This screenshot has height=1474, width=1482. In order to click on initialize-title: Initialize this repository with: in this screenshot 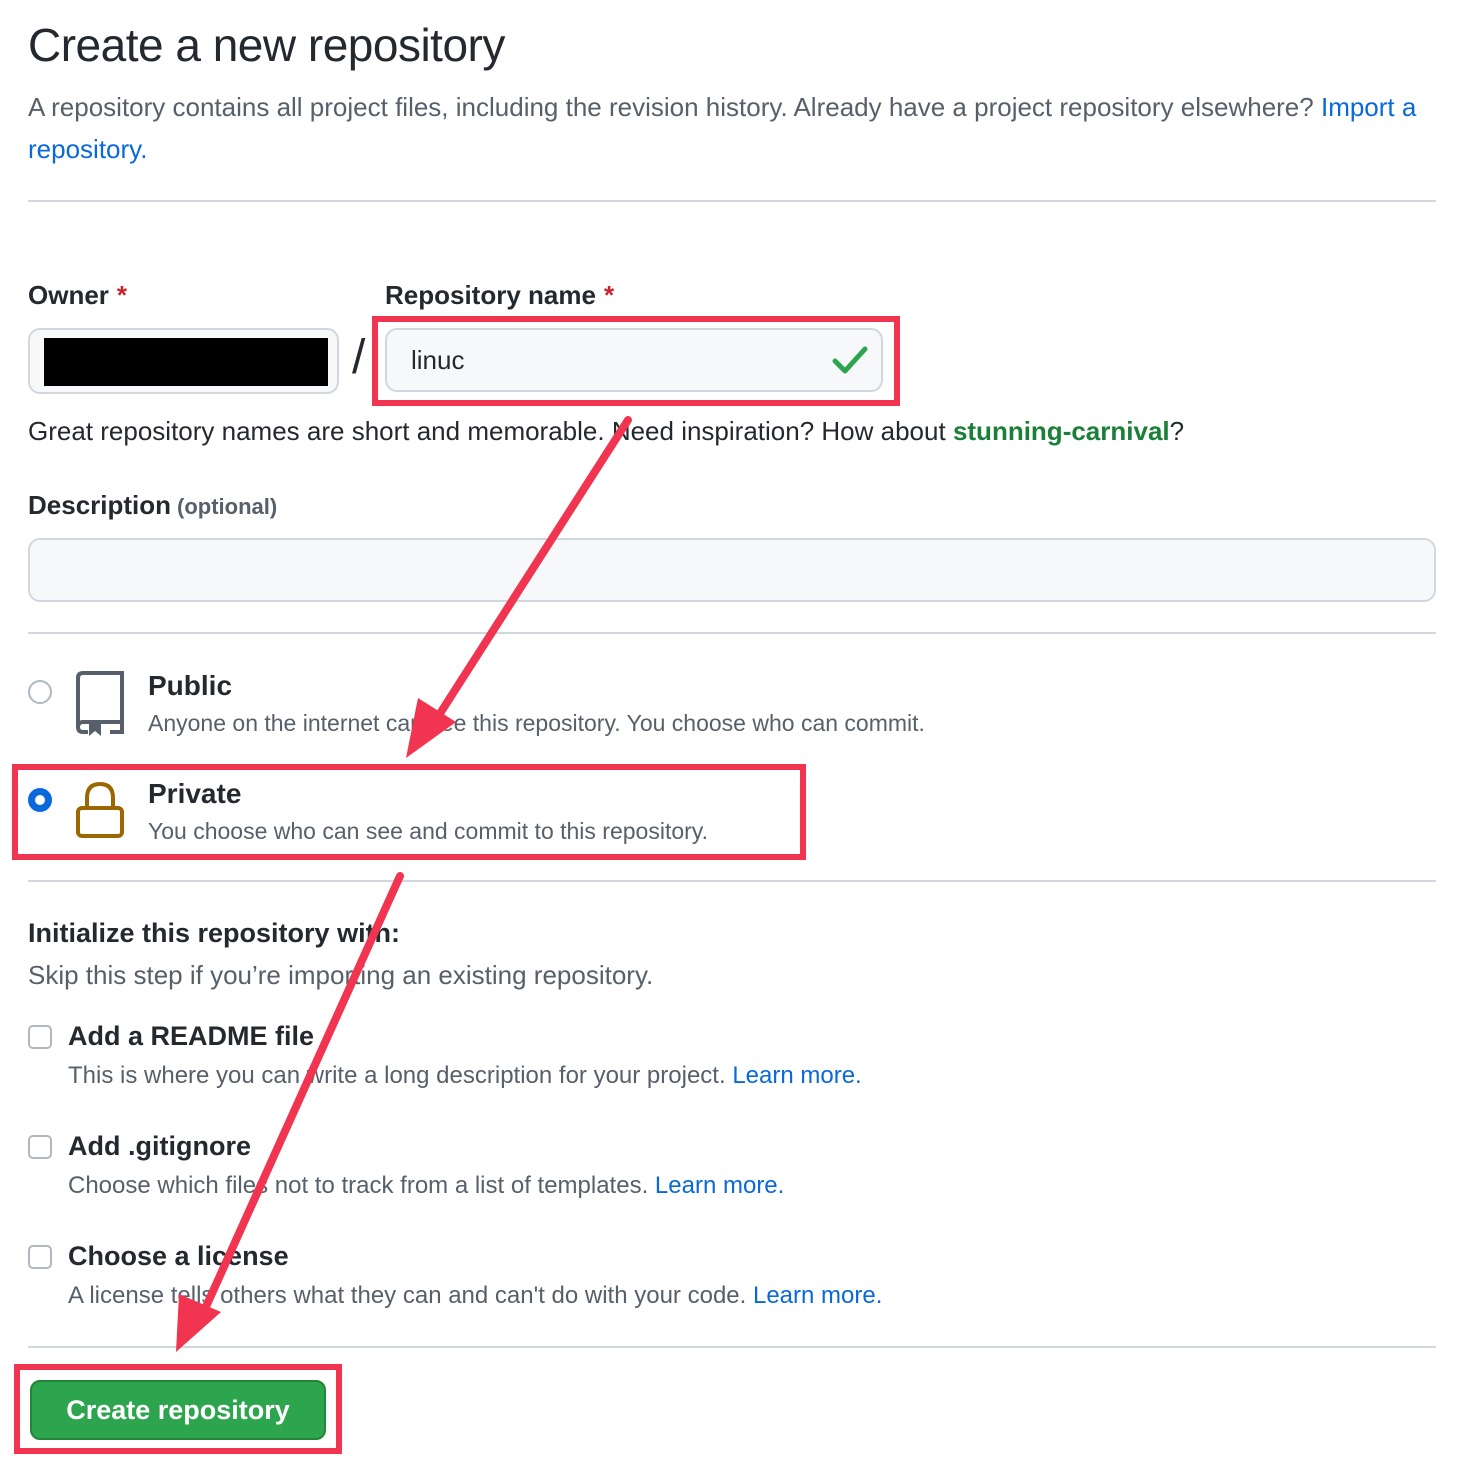, I will do `click(214, 933)`.